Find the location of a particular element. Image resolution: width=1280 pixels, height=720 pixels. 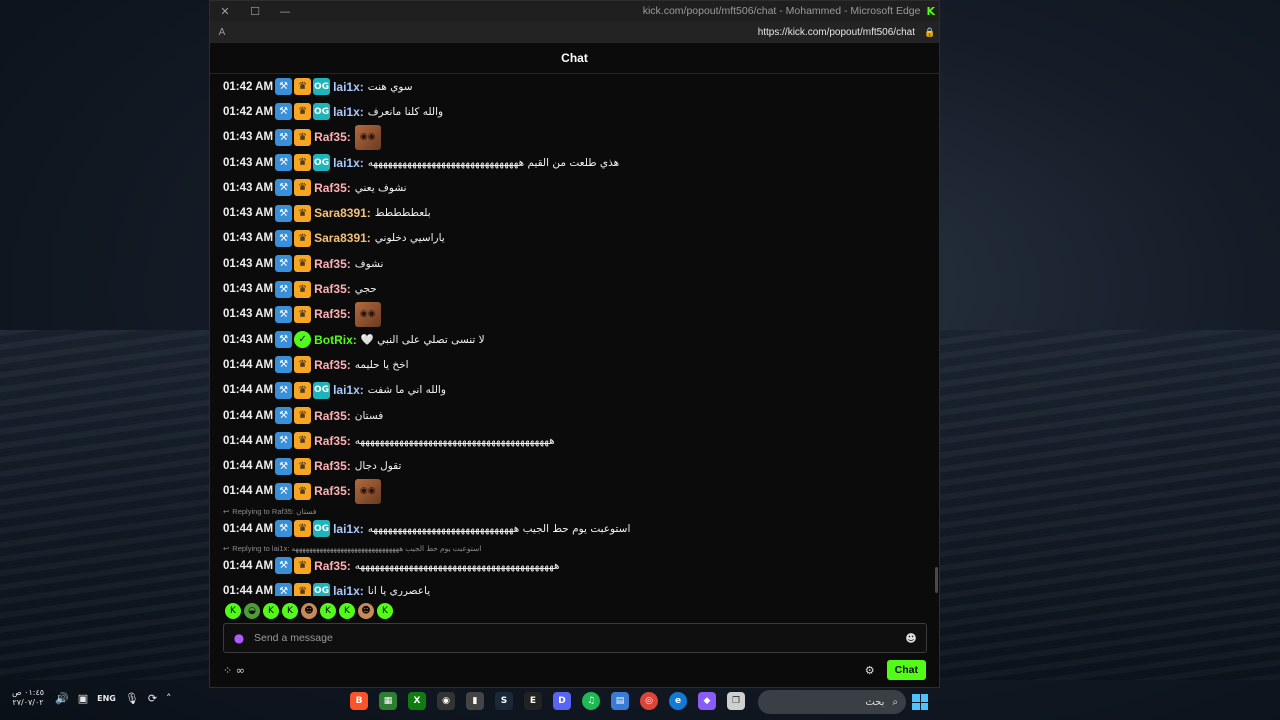

start-button is located at coordinates (920, 702).